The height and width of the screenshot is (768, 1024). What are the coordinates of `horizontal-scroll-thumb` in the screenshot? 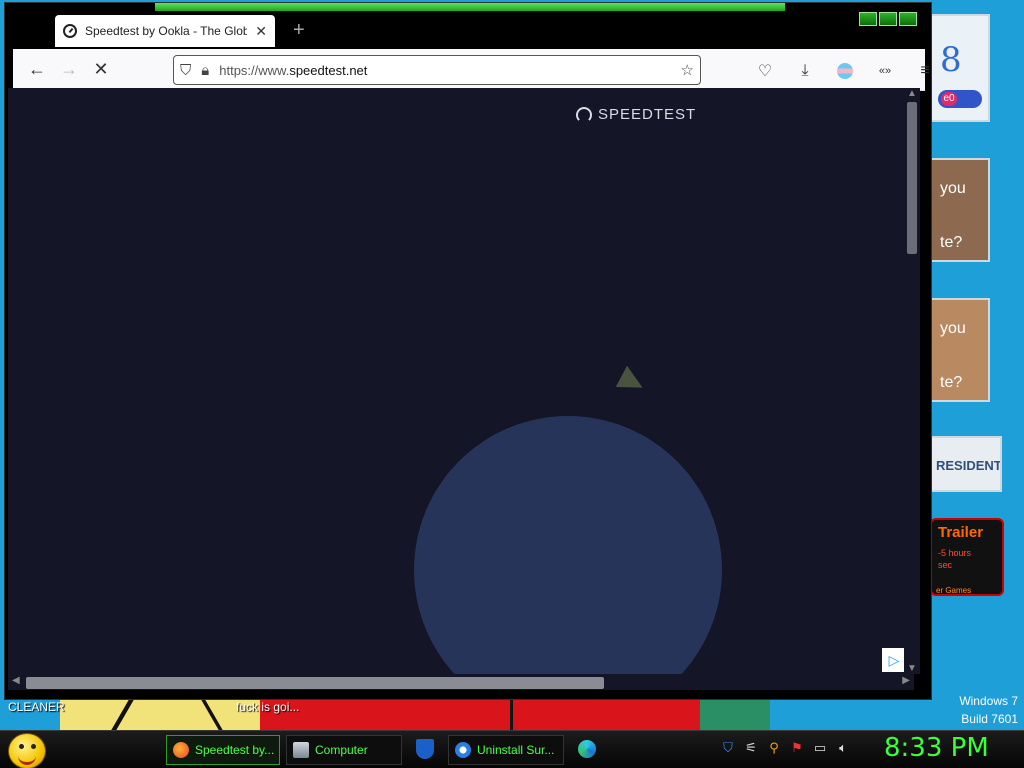 It's located at (315, 683).